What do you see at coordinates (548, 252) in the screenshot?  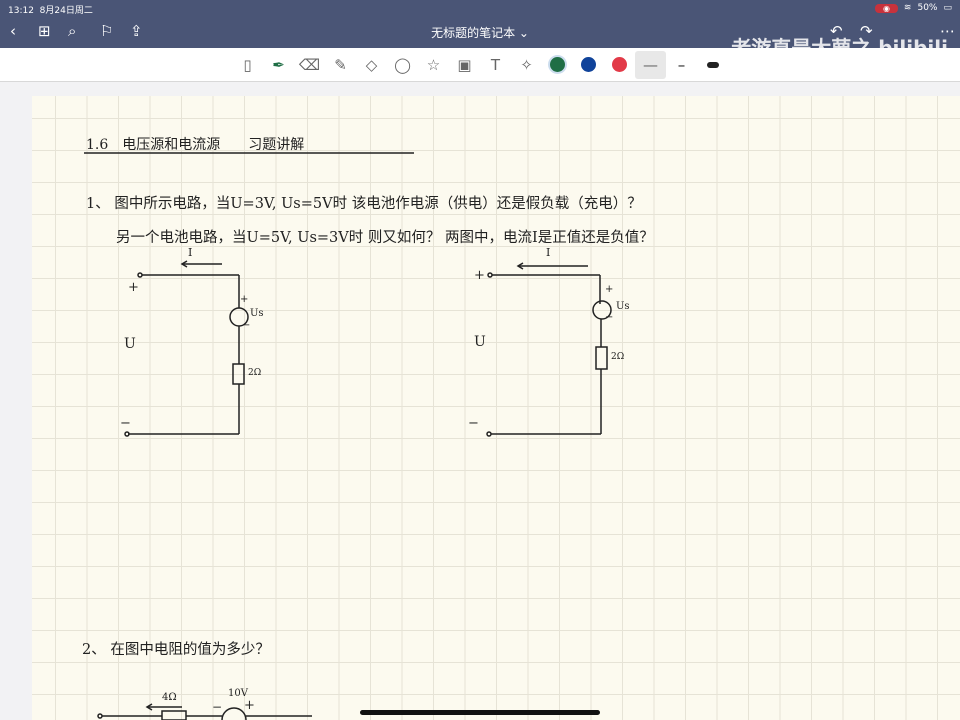 I see `c2-current-label: I` at bounding box center [548, 252].